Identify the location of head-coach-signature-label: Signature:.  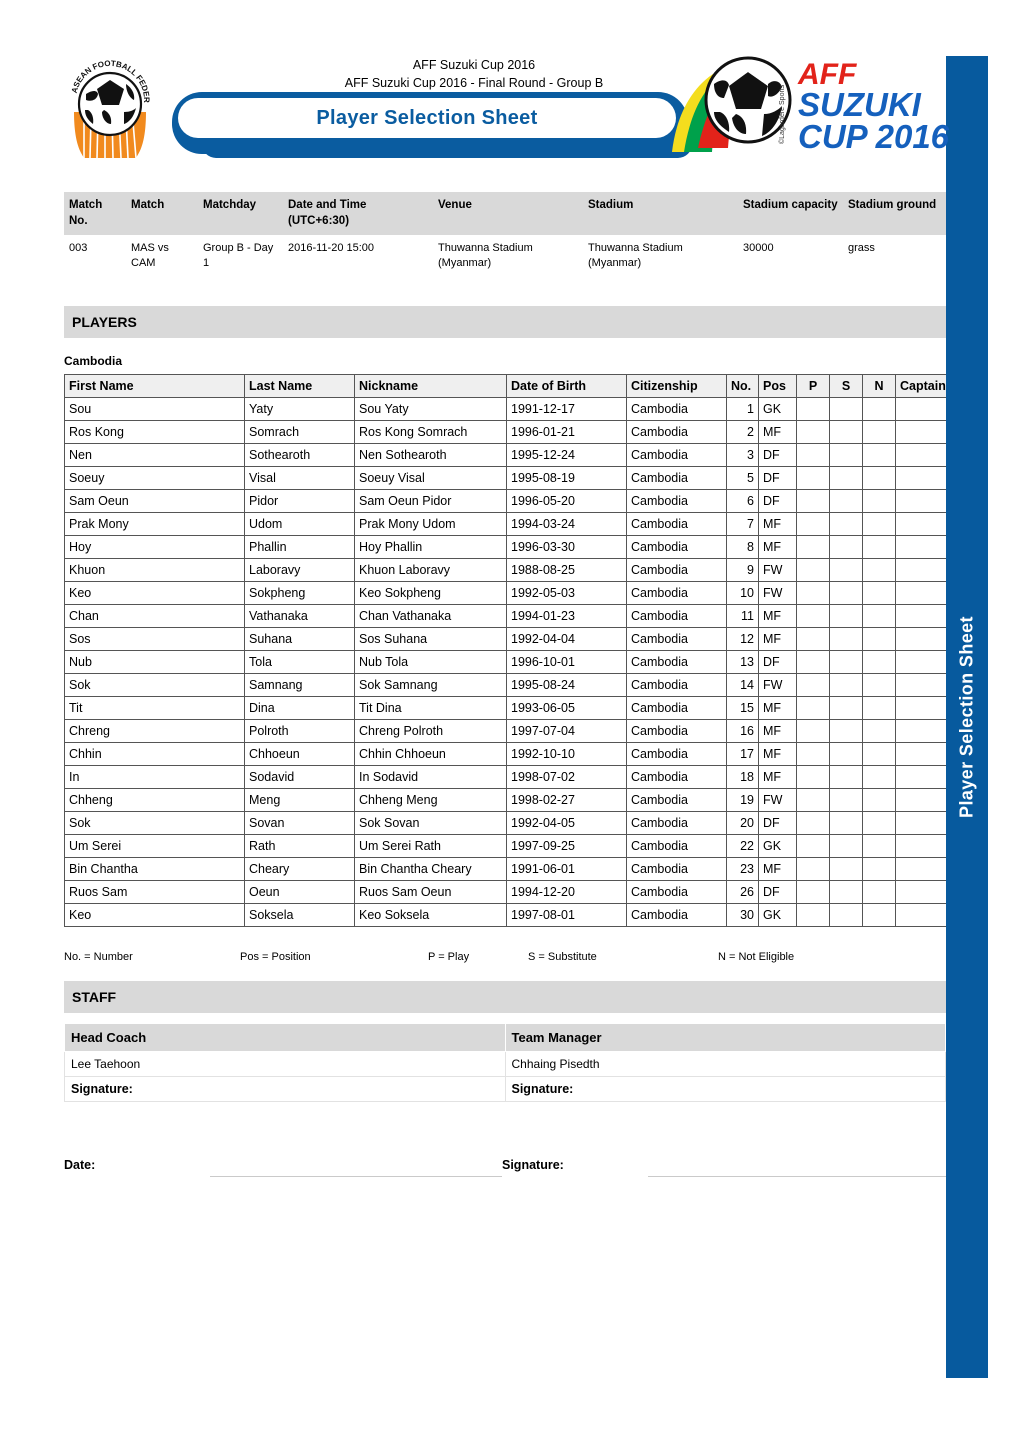
(285, 1088).